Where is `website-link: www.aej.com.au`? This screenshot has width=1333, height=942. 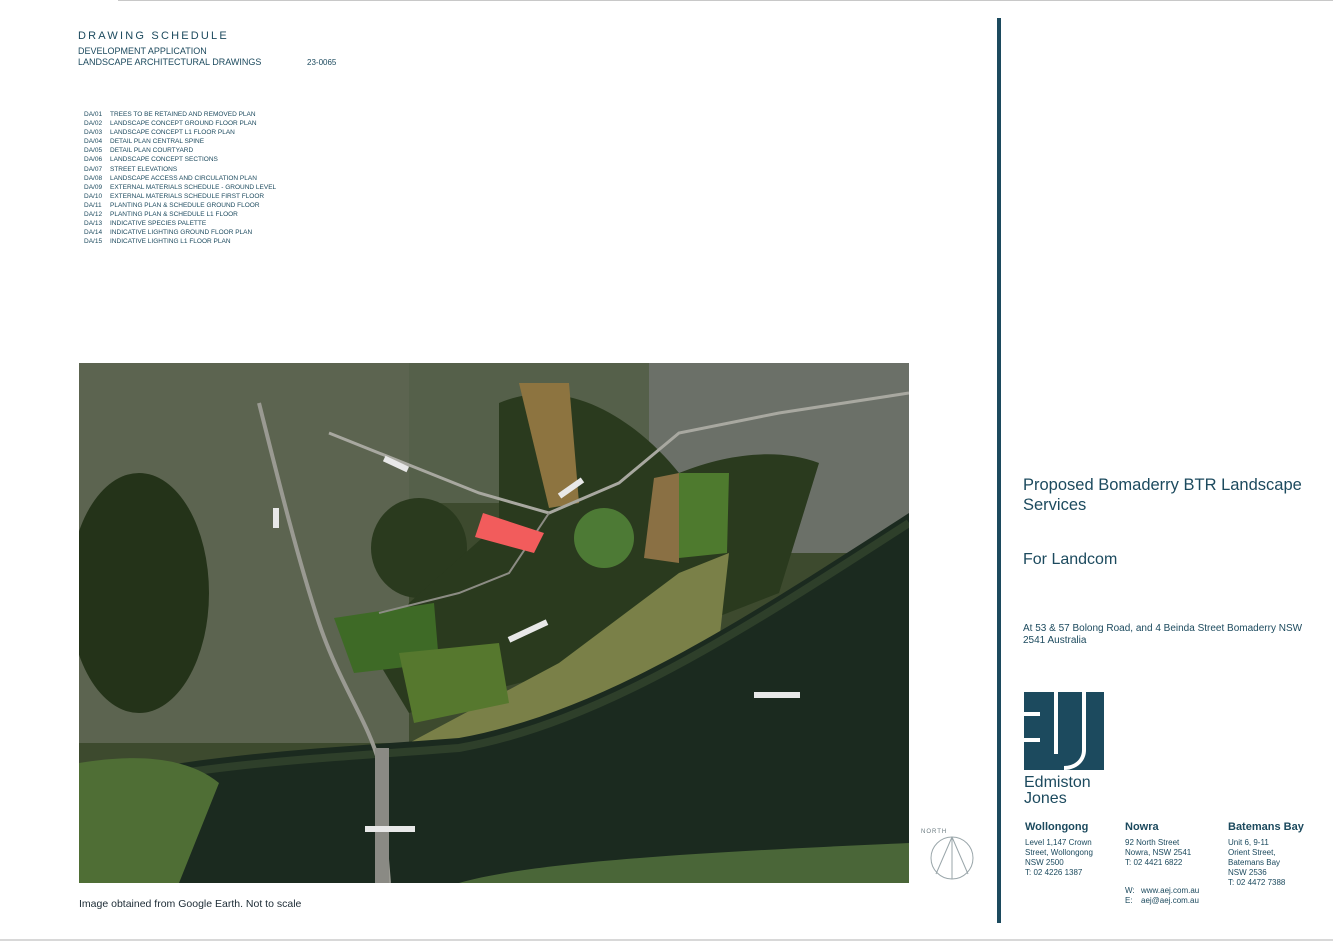 website-link: www.aej.com.au is located at coordinates (1170, 890).